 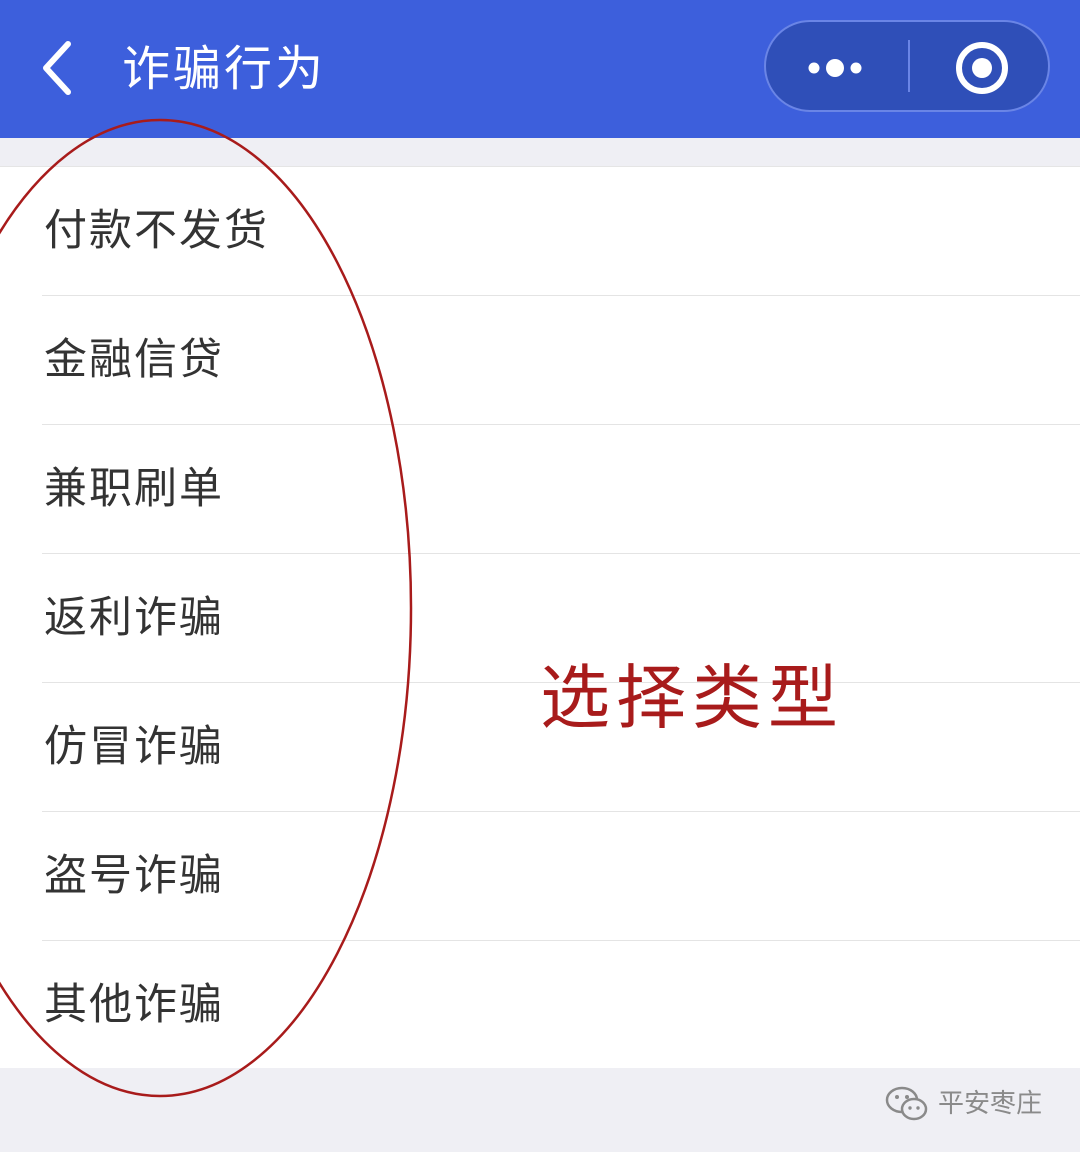 What do you see at coordinates (540, 1005) in the screenshot?
I see `list-item: 其他诈骗` at bounding box center [540, 1005].